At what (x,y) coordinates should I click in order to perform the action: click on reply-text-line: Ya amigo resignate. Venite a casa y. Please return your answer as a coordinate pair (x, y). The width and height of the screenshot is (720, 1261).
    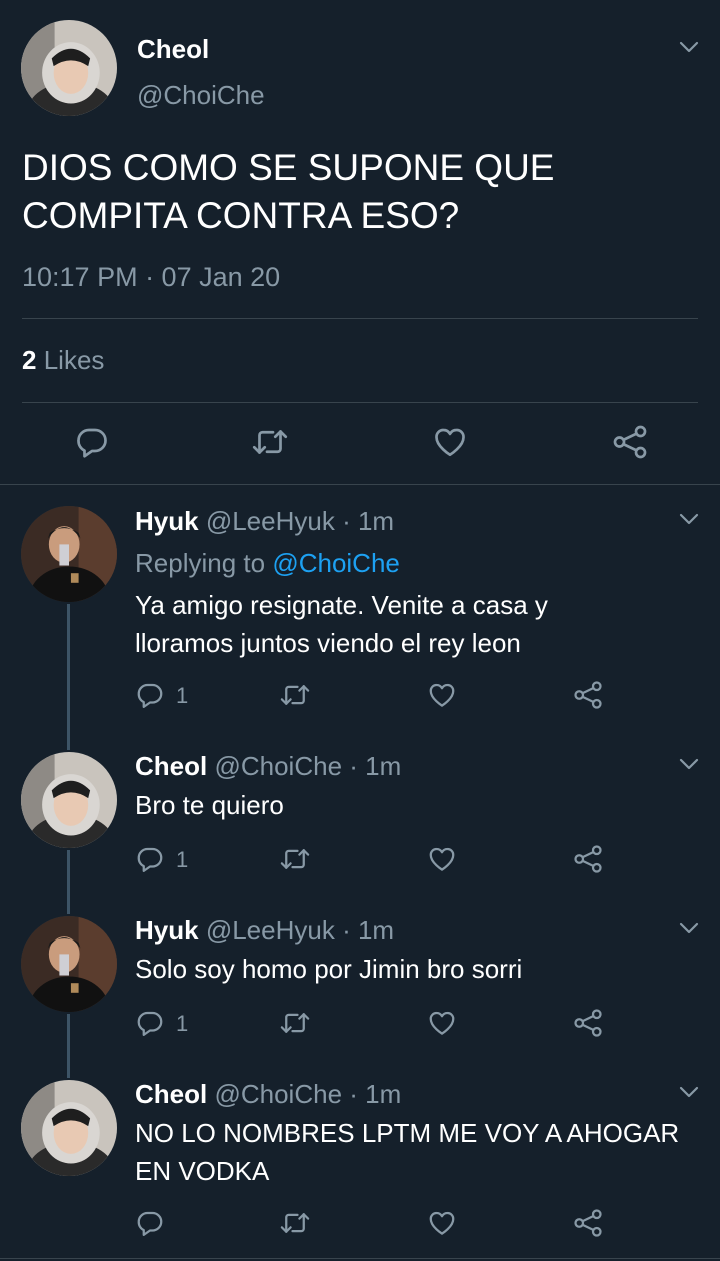
    Looking at the image, I should click on (341, 605).